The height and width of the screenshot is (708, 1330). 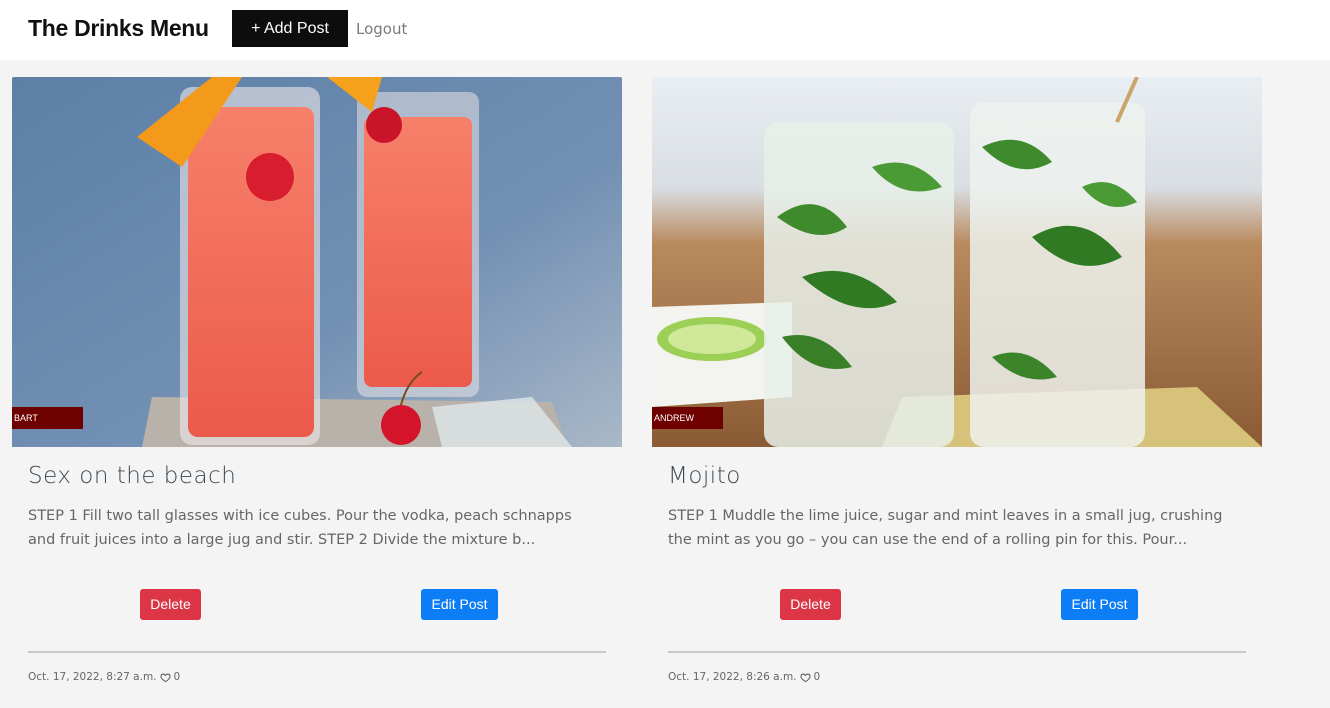 What do you see at coordinates (665, 30) in the screenshot?
I see `navbar: The Drinks Menu + Add Post Logout` at bounding box center [665, 30].